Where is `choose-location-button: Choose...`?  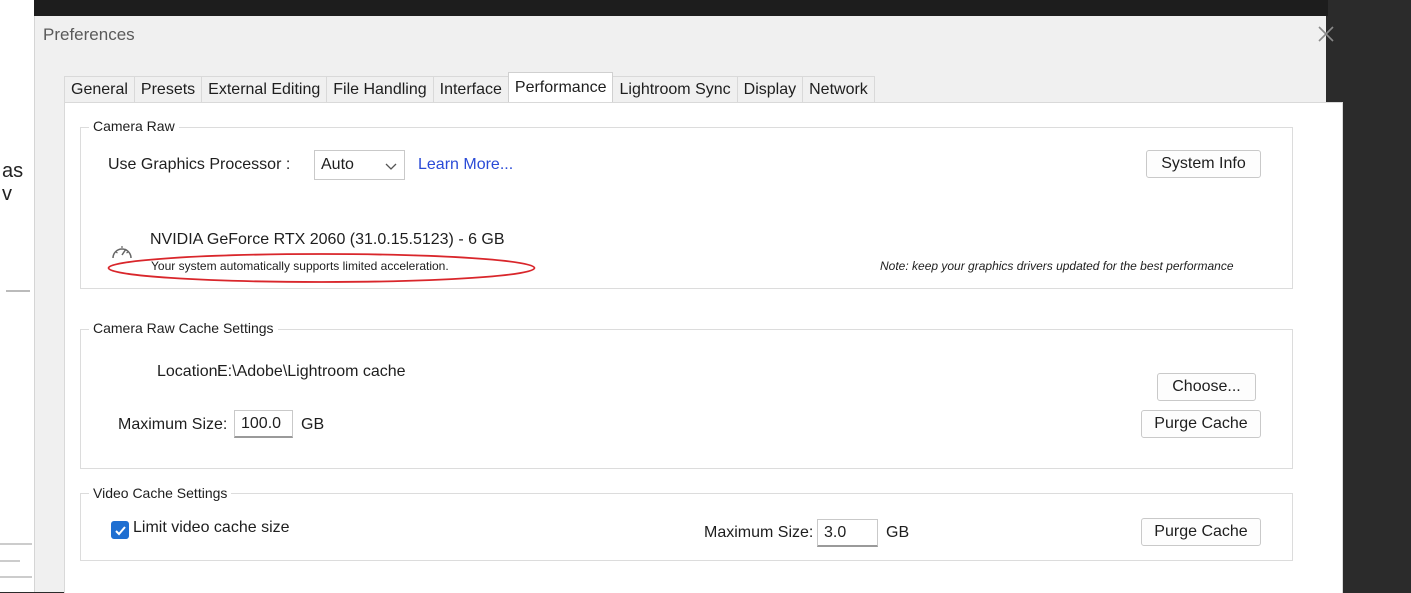 choose-location-button: Choose... is located at coordinates (1206, 387).